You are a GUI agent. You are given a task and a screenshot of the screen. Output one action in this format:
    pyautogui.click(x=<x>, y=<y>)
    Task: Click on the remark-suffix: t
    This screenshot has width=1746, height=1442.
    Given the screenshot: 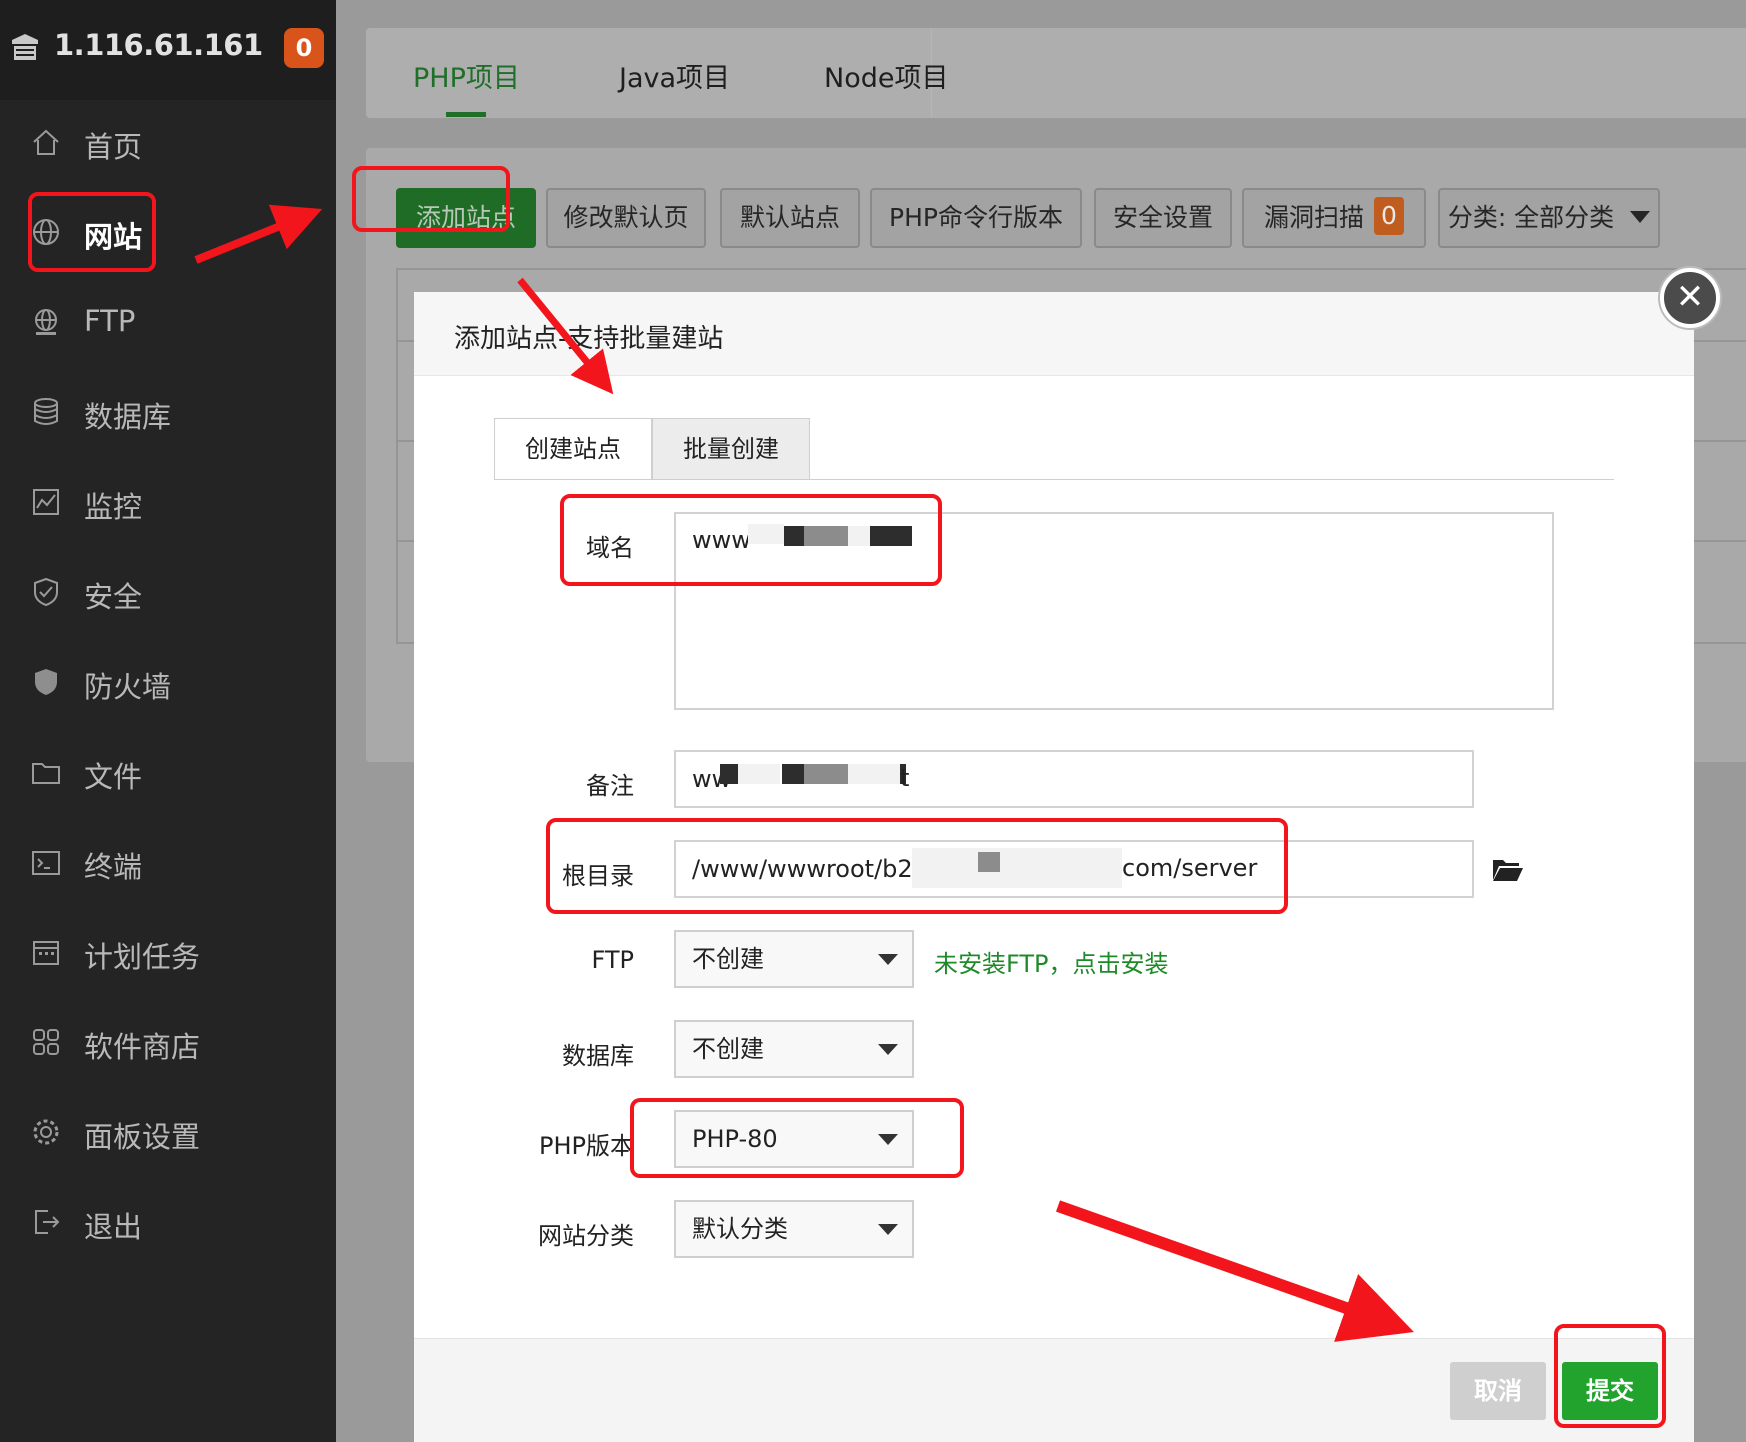 What is the action you would take?
    pyautogui.click(x=905, y=778)
    